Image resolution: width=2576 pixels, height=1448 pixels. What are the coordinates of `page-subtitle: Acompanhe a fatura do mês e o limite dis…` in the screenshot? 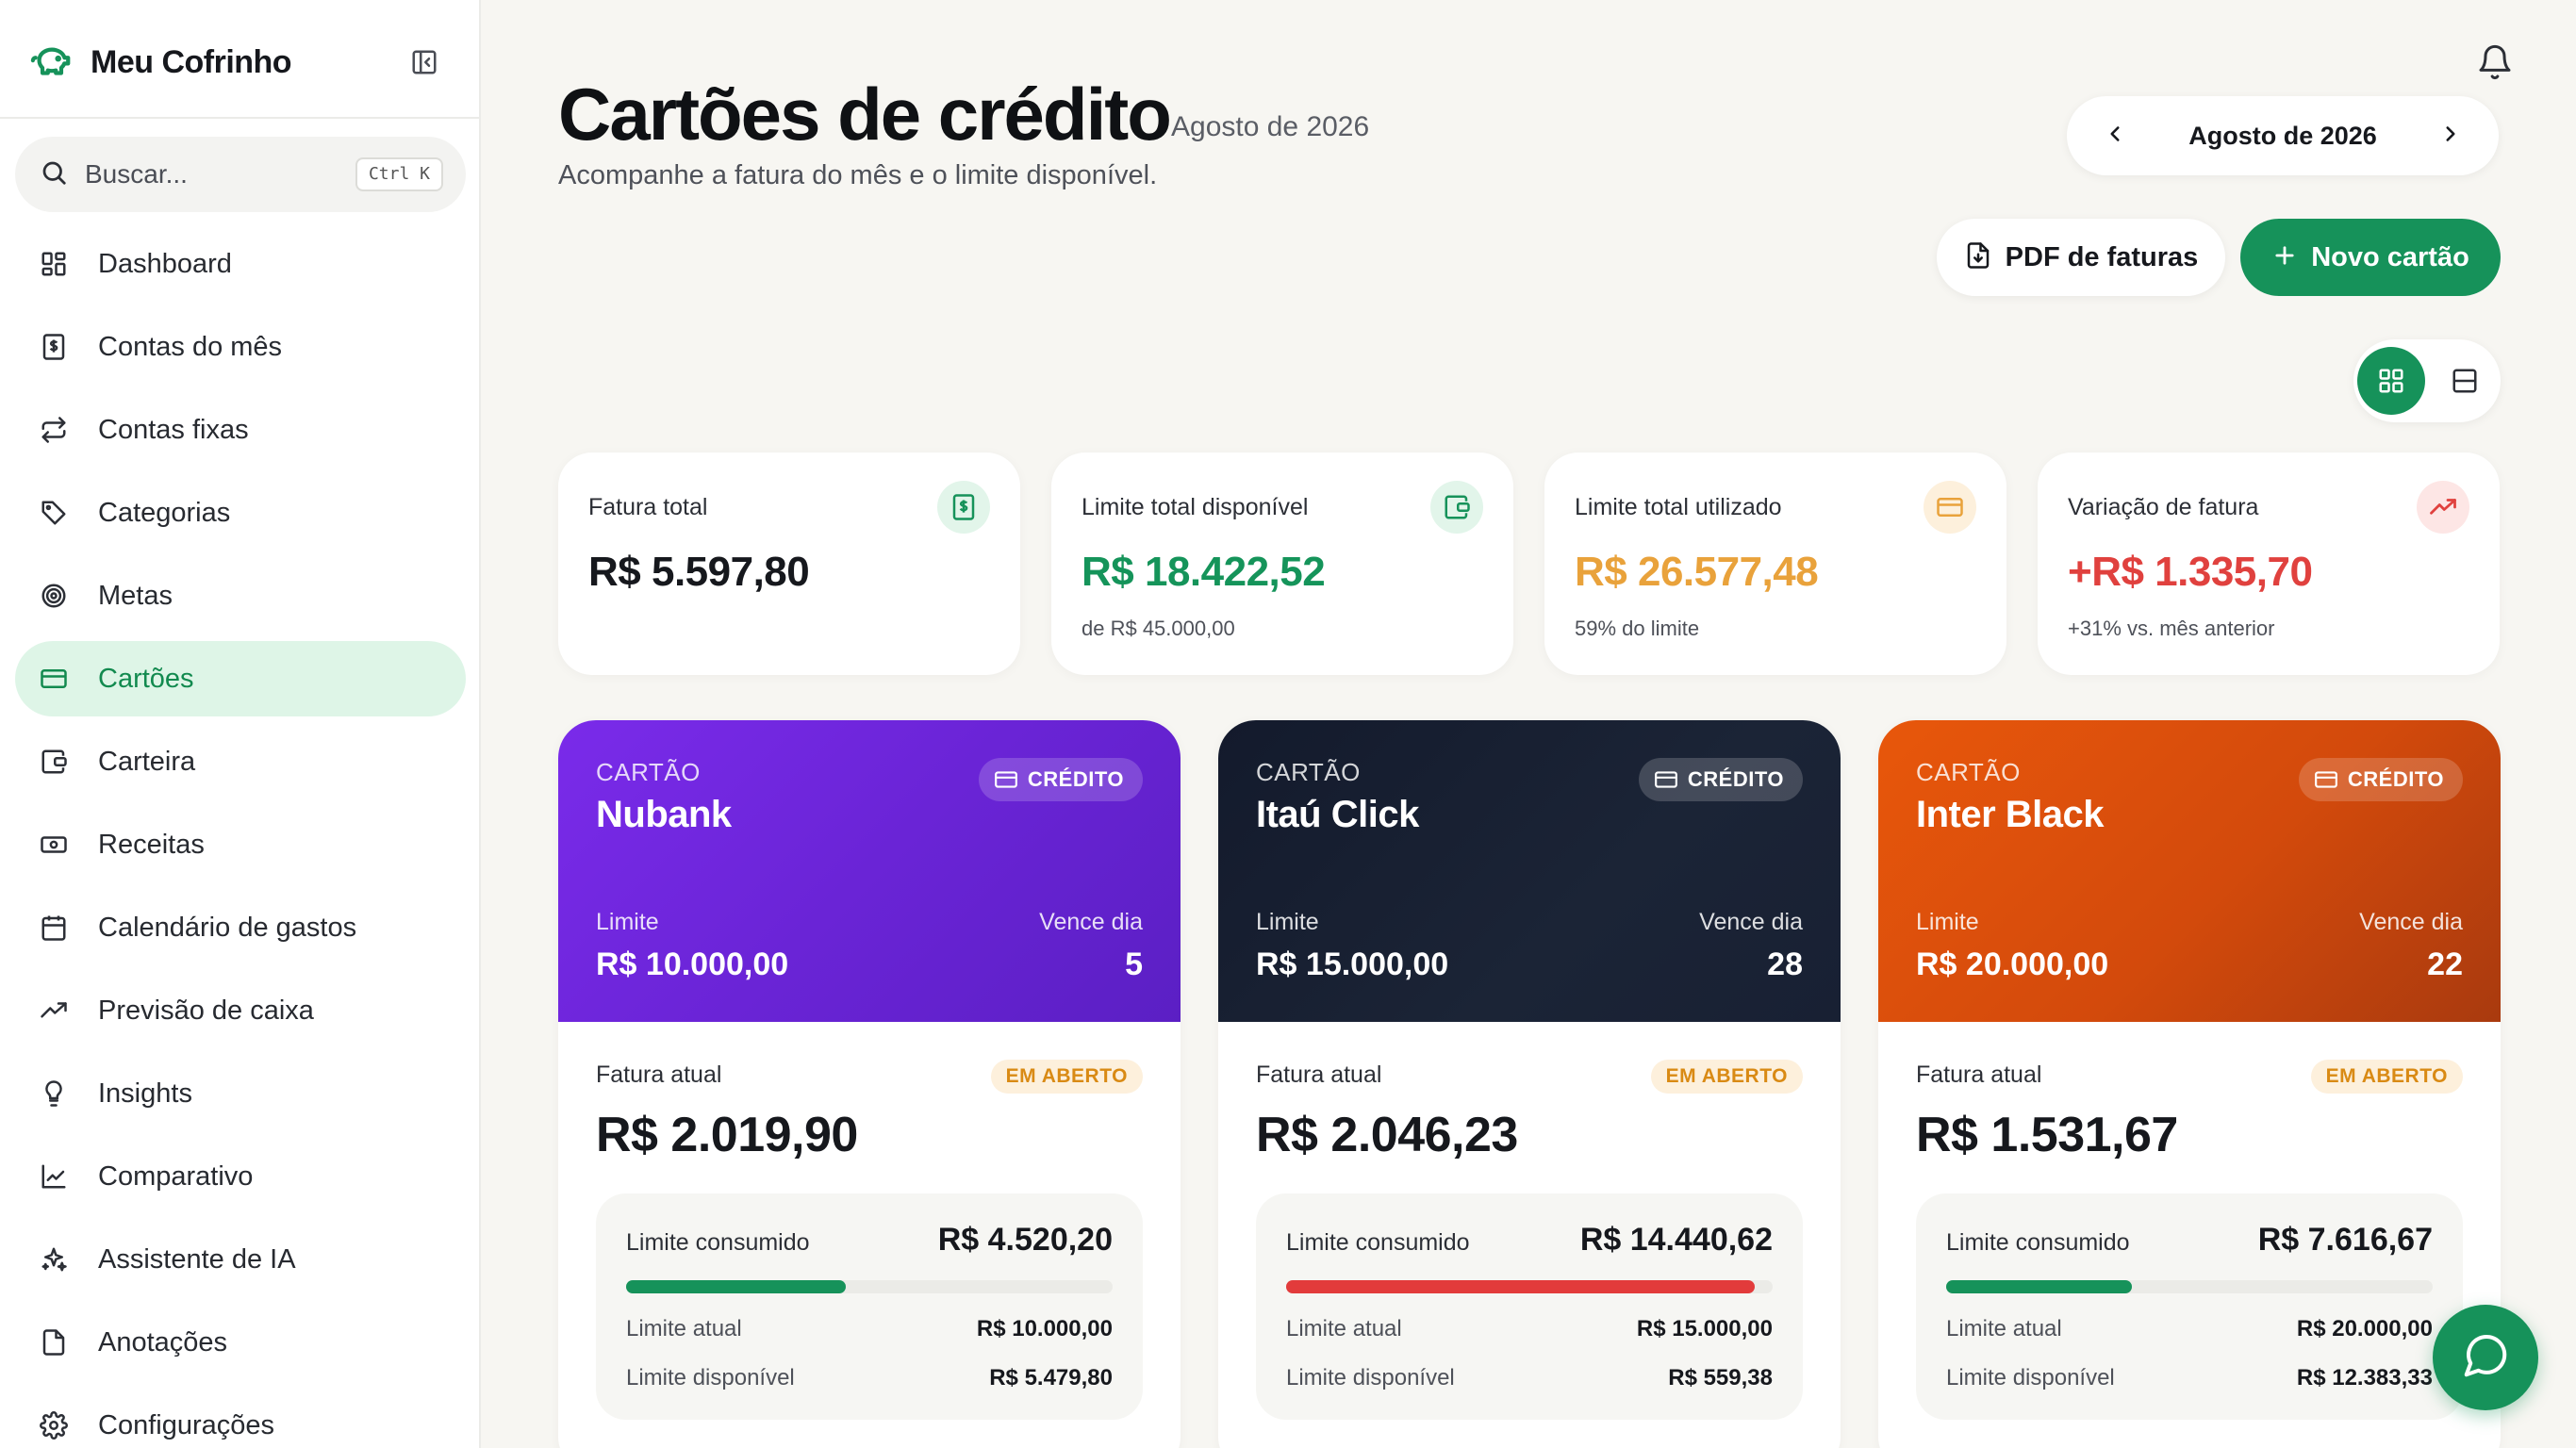 It's located at (858, 175).